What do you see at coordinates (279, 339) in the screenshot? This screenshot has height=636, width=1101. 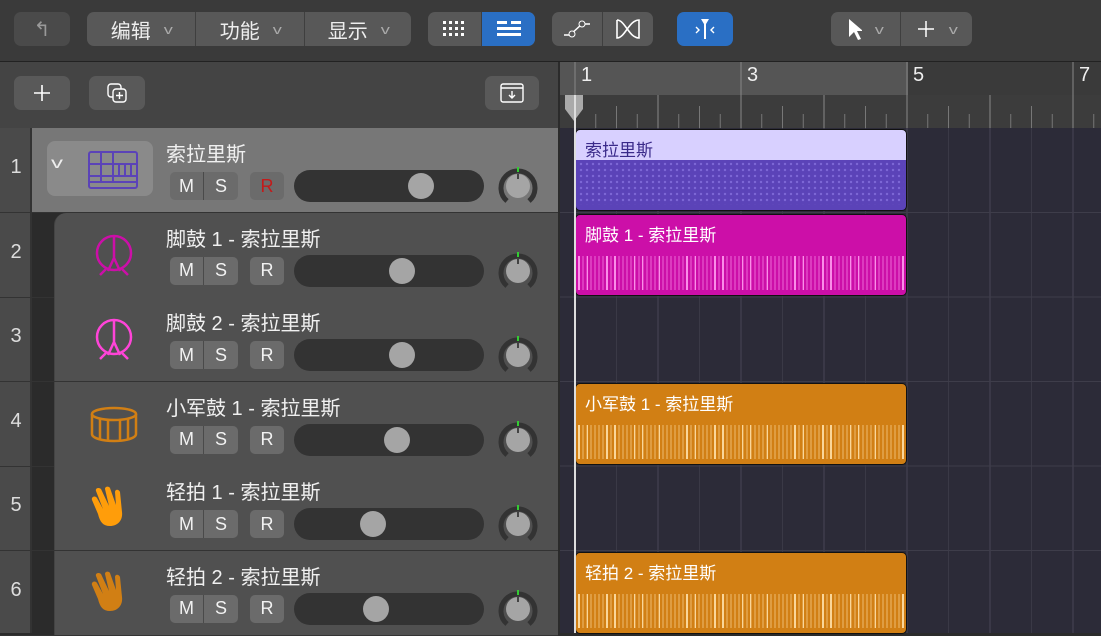 I see `track-row: 3 脚鼓 2 - 索拉里斯 MS R` at bounding box center [279, 339].